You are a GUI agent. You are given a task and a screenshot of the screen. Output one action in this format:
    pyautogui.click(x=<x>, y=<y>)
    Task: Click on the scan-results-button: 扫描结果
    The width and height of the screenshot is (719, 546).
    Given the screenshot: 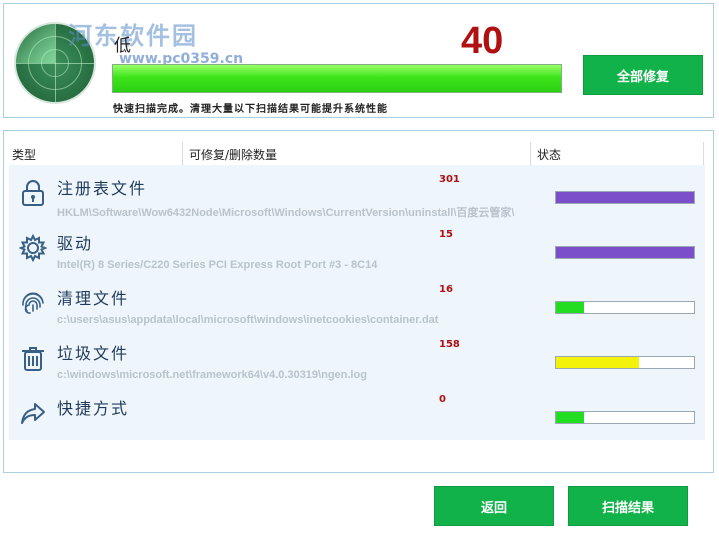 What is the action you would take?
    pyautogui.click(x=628, y=506)
    